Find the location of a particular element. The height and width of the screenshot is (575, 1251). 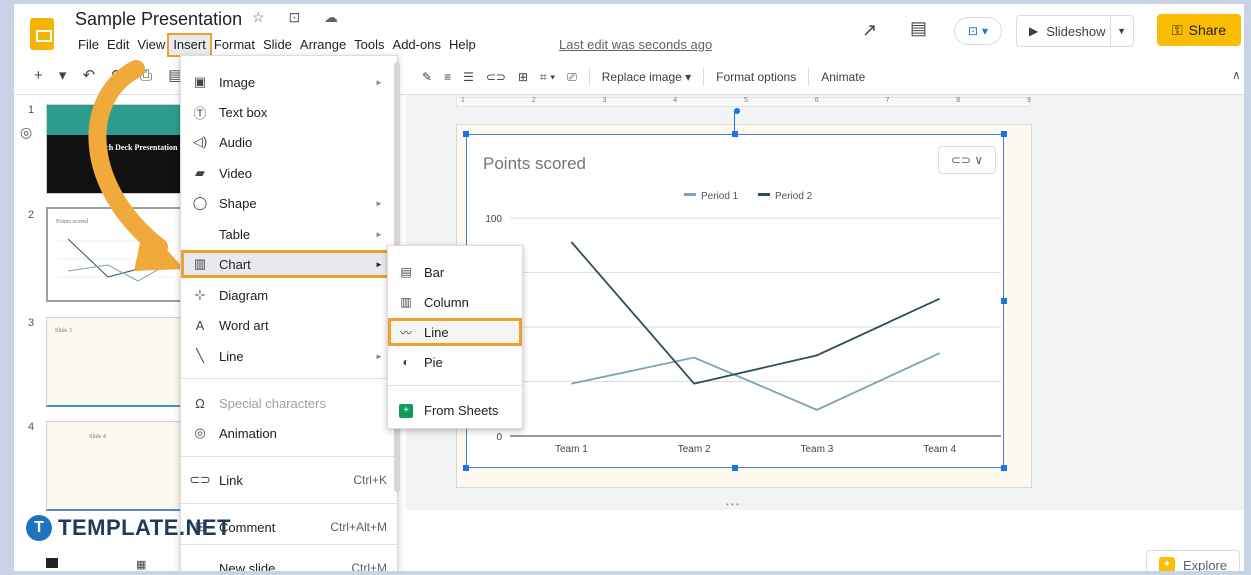

menu-item-label: Shape is located at coordinates (238, 203).